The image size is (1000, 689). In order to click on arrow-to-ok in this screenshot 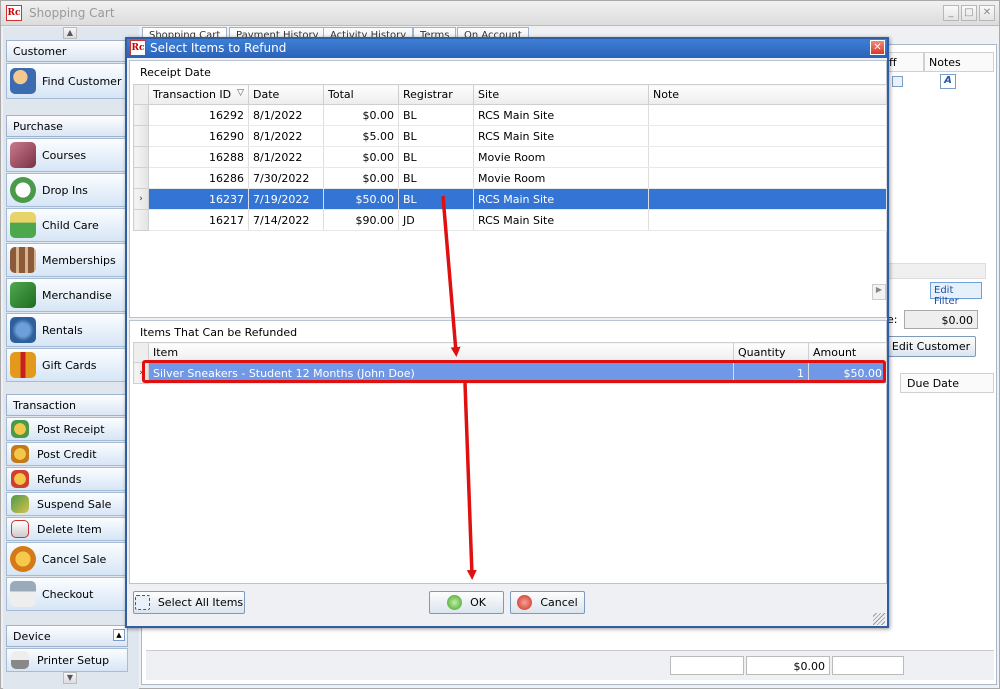, I will do `click(470, 481)`.